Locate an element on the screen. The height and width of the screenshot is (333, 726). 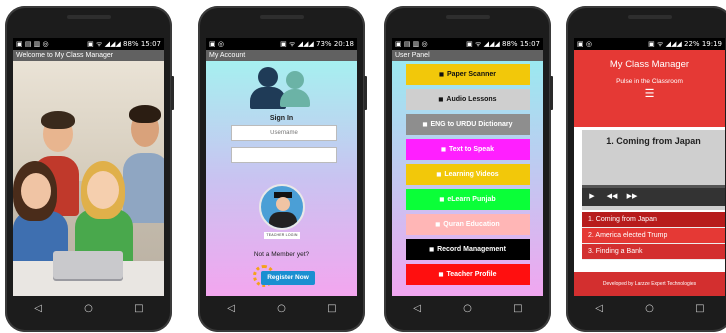
menu-item: ◼ Audio Lessons is located at coordinates (467, 99).